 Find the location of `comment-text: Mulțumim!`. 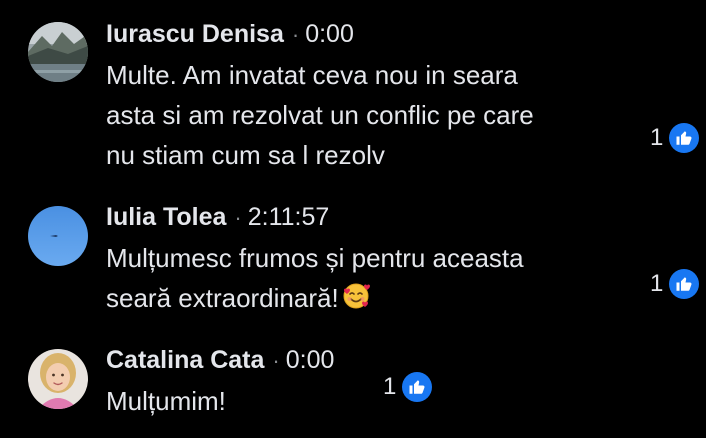

comment-text: Mulțumim! is located at coordinates (166, 401).